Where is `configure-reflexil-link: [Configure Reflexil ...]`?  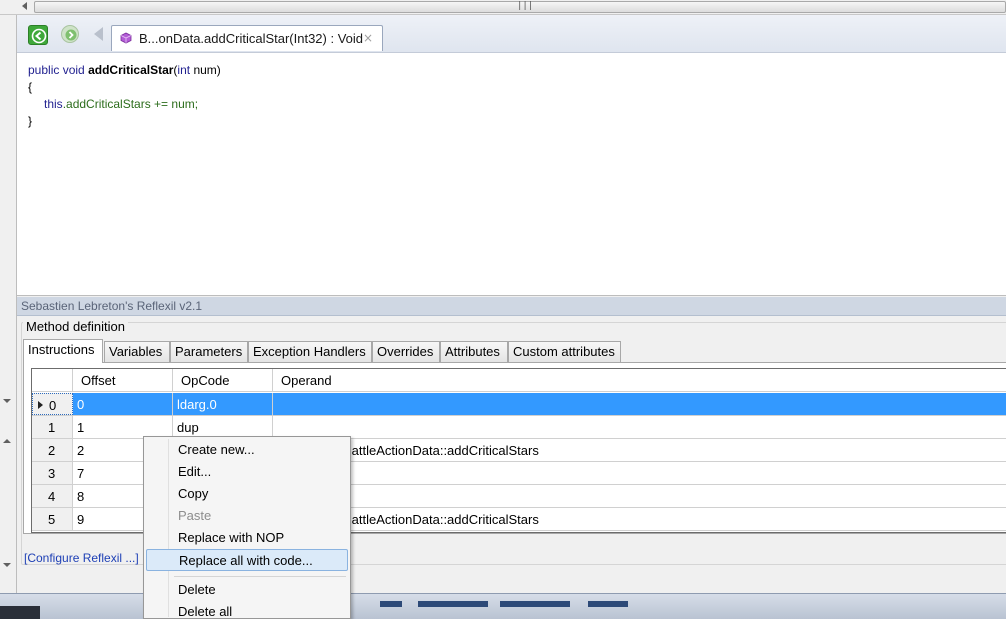 configure-reflexil-link: [Configure Reflexil ...] is located at coordinates (81, 558).